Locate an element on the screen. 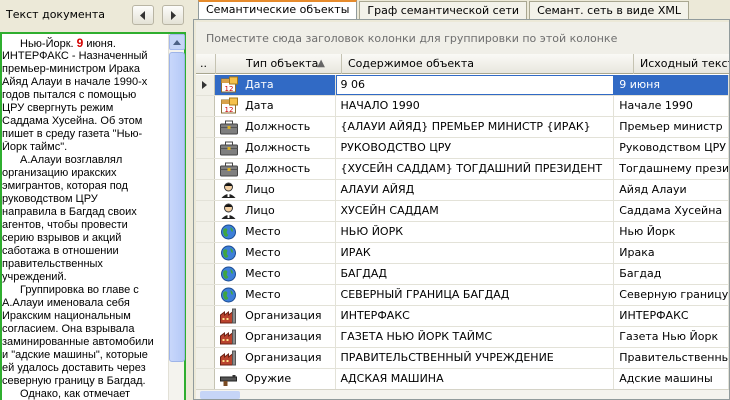  table-row: Организация ИНТЕРФАКС ИНТЕРФАКС is located at coordinates (462, 316).